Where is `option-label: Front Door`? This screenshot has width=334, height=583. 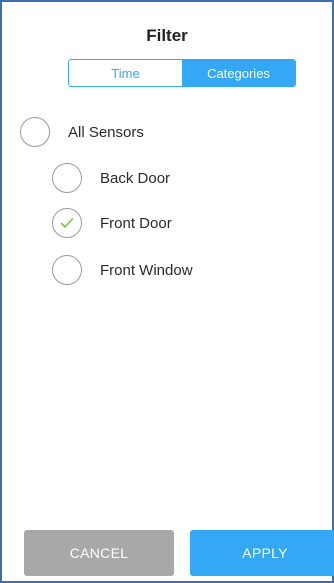 option-label: Front Door is located at coordinates (136, 223).